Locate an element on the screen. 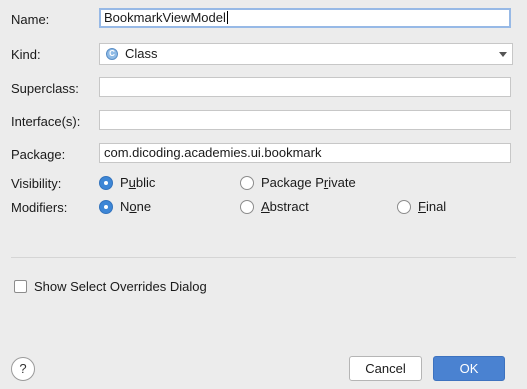 The width and height of the screenshot is (527, 389). kind-label: Kind: is located at coordinates (26, 54).